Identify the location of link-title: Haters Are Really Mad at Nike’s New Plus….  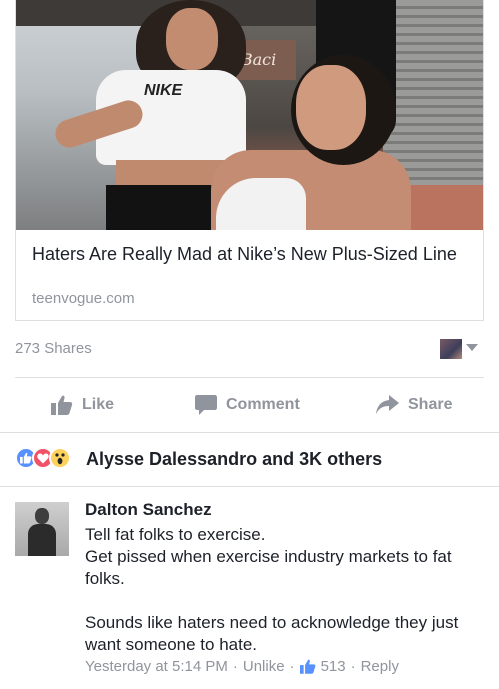
(252, 254).